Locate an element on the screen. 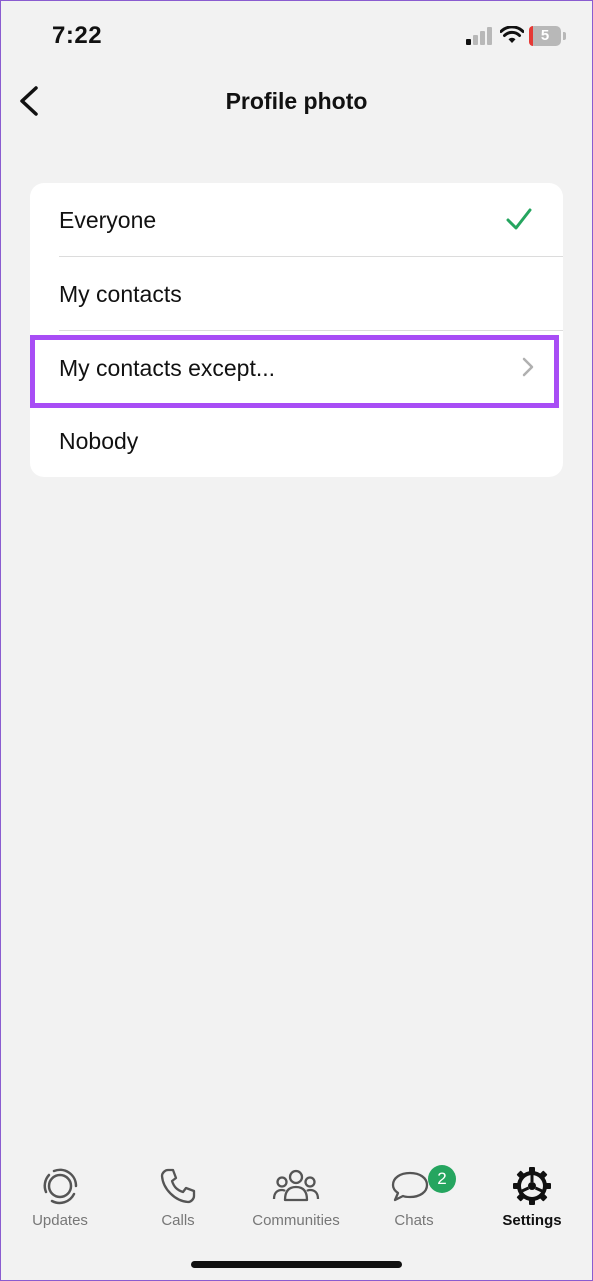 The image size is (593, 1281). tab-settings: Settings is located at coordinates (532, 1201).